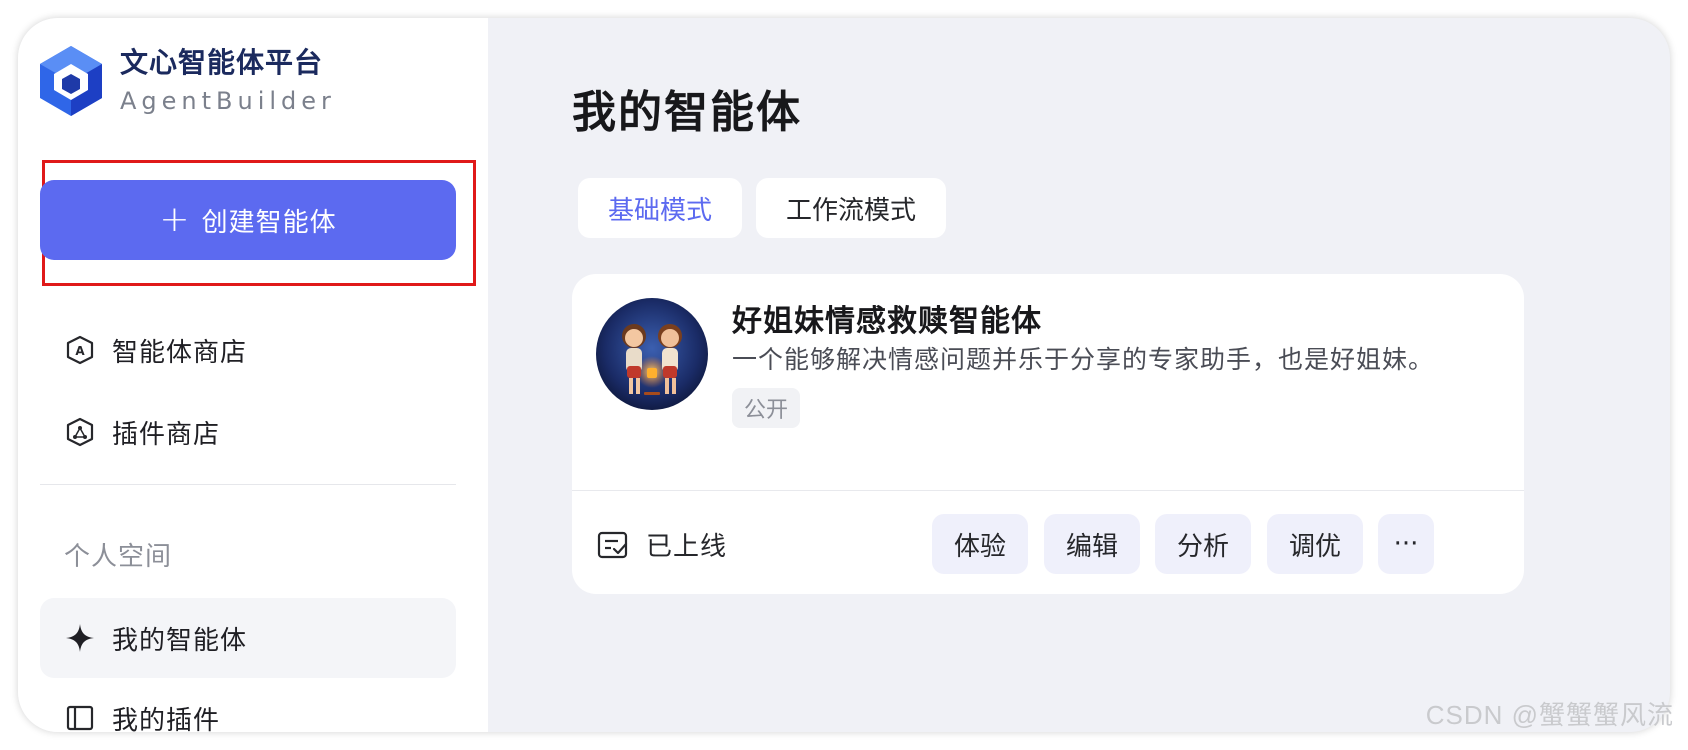  Describe the element at coordinates (687, 547) in the screenshot. I see `status-text: 已上线` at that location.